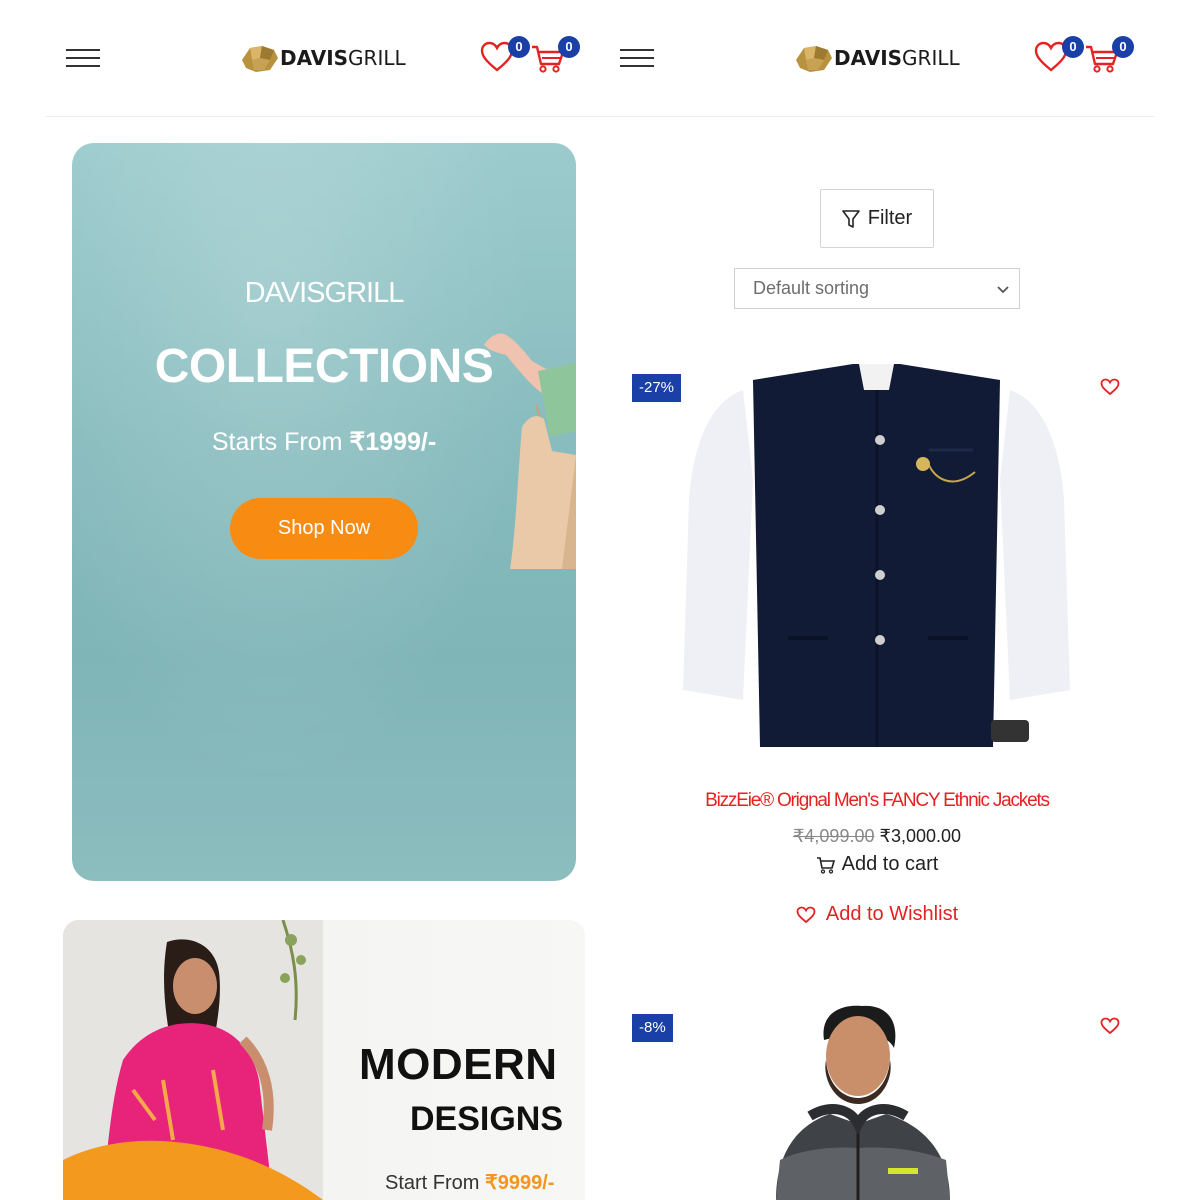 The height and width of the screenshot is (1200, 1200). What do you see at coordinates (811, 288) in the screenshot?
I see `sort-selected-value: Default sorting` at bounding box center [811, 288].